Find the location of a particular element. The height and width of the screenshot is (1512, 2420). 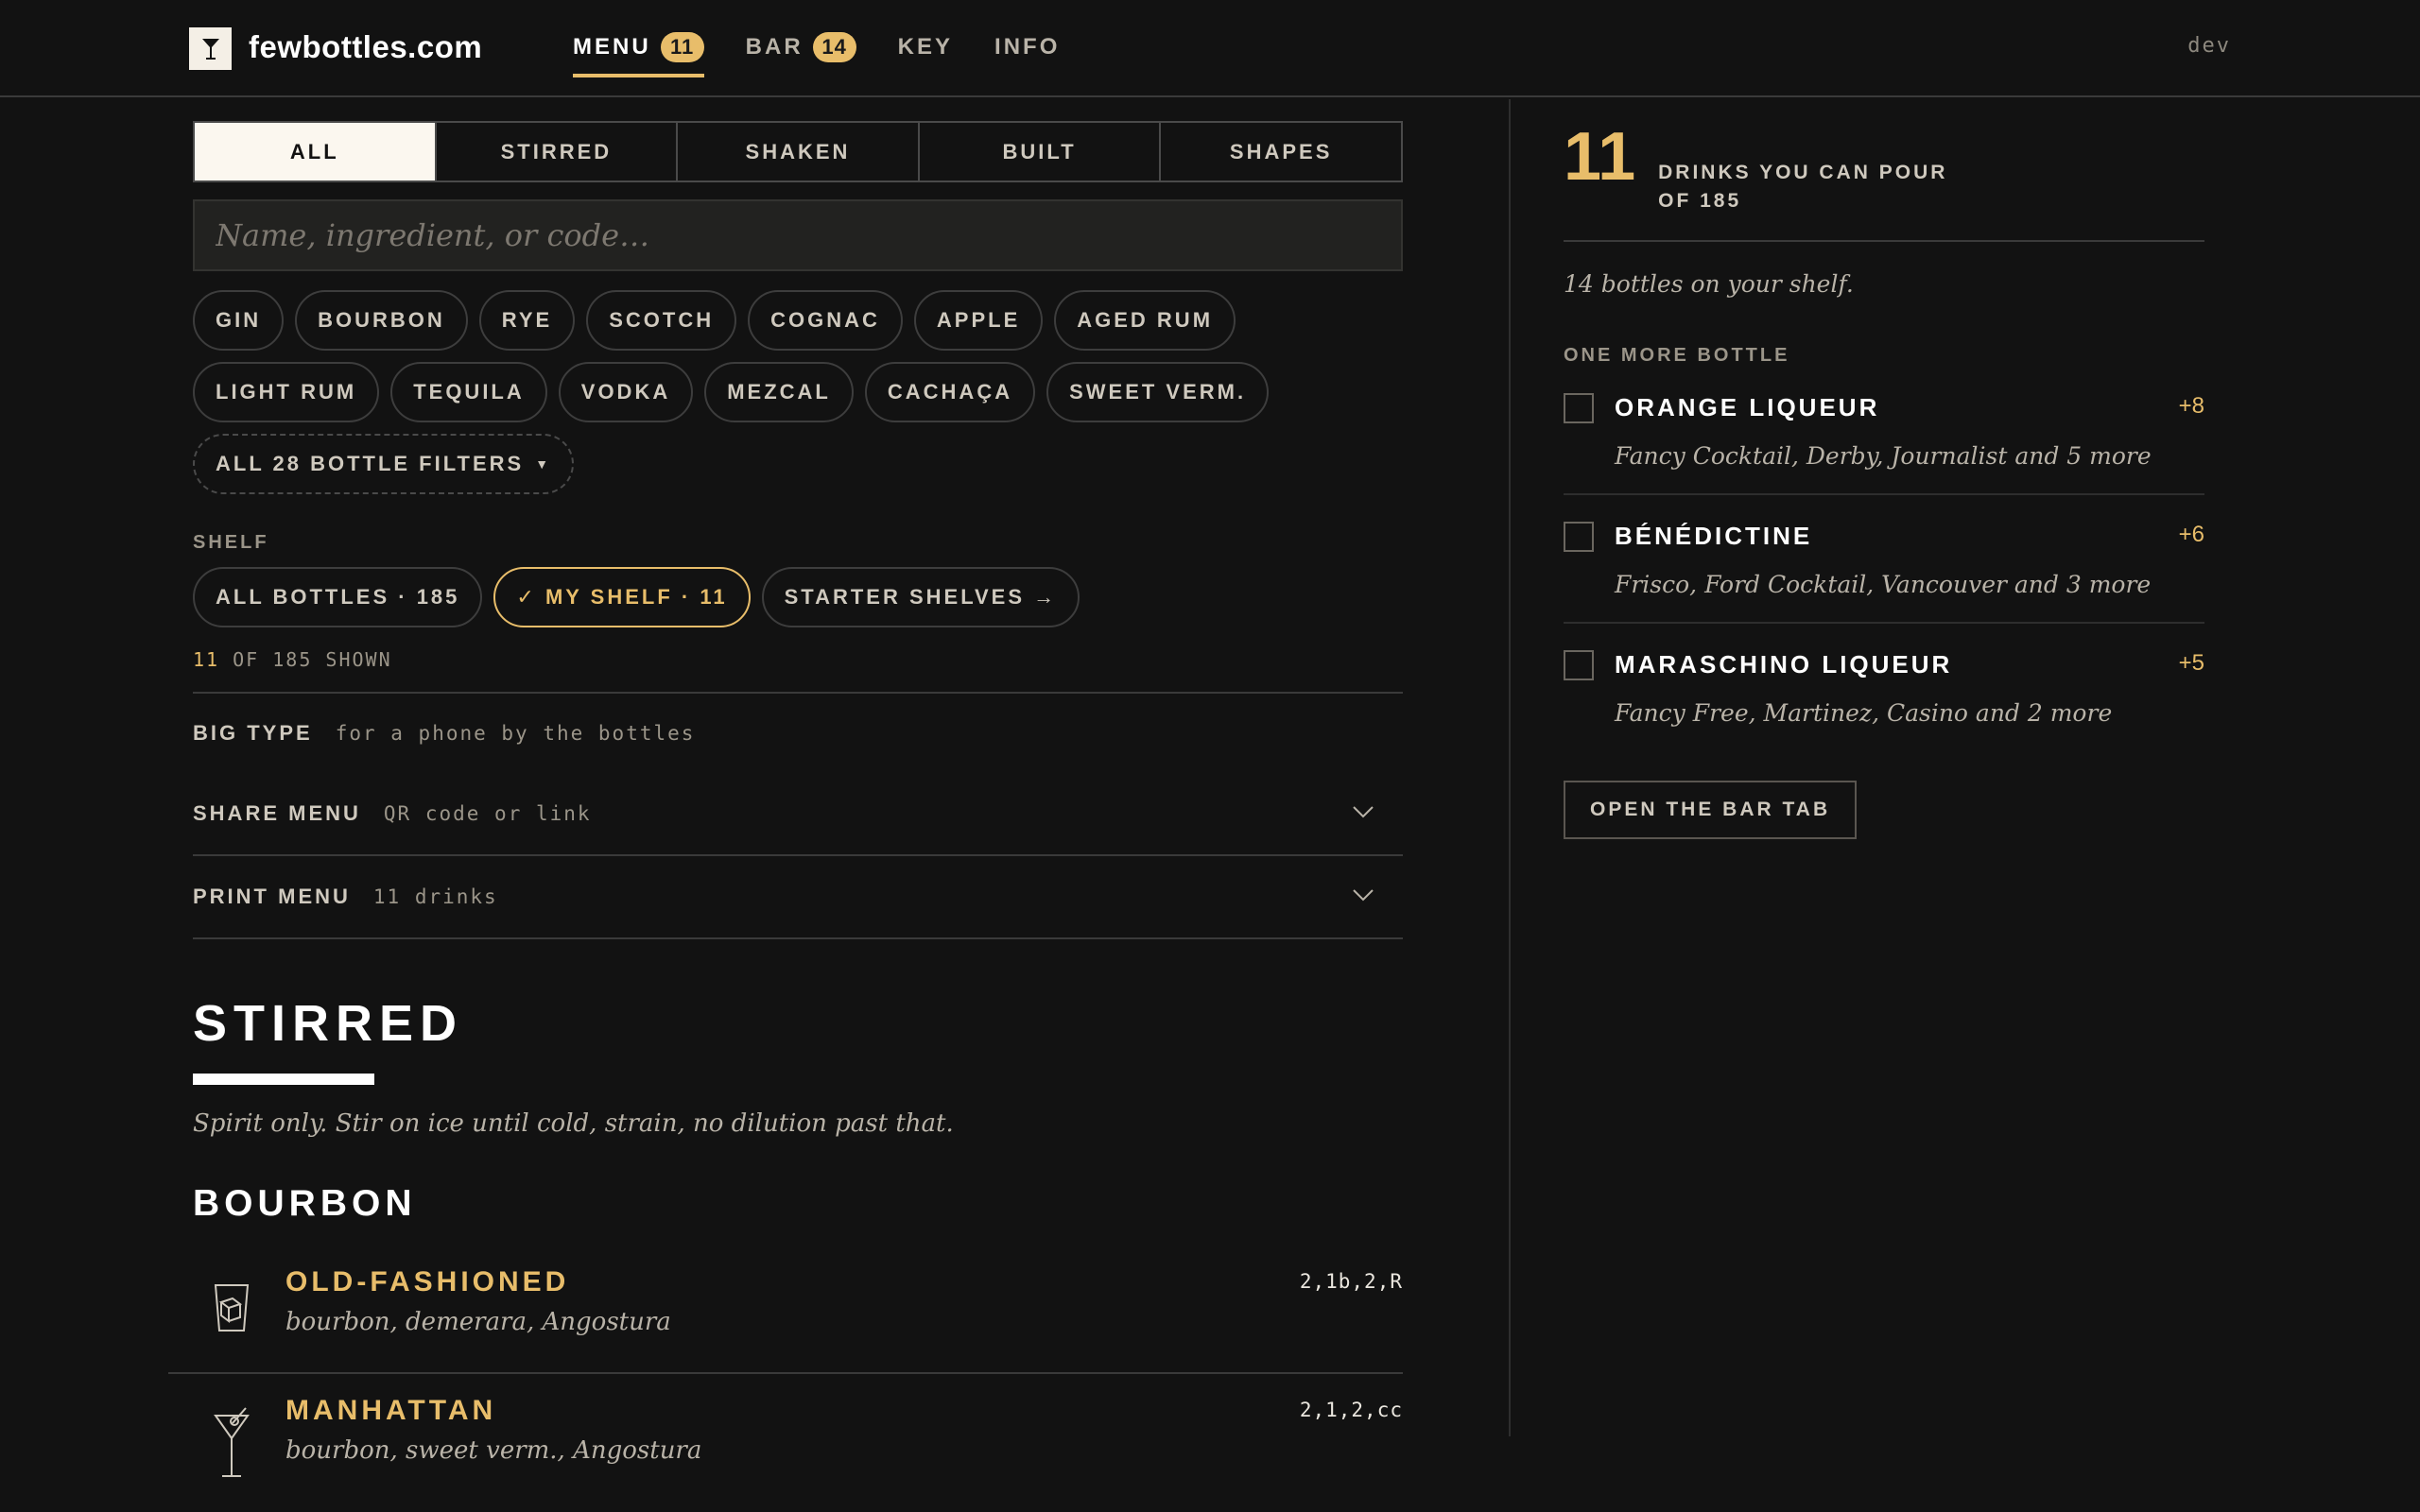

nav-menu-label: MENU is located at coordinates (612, 47).